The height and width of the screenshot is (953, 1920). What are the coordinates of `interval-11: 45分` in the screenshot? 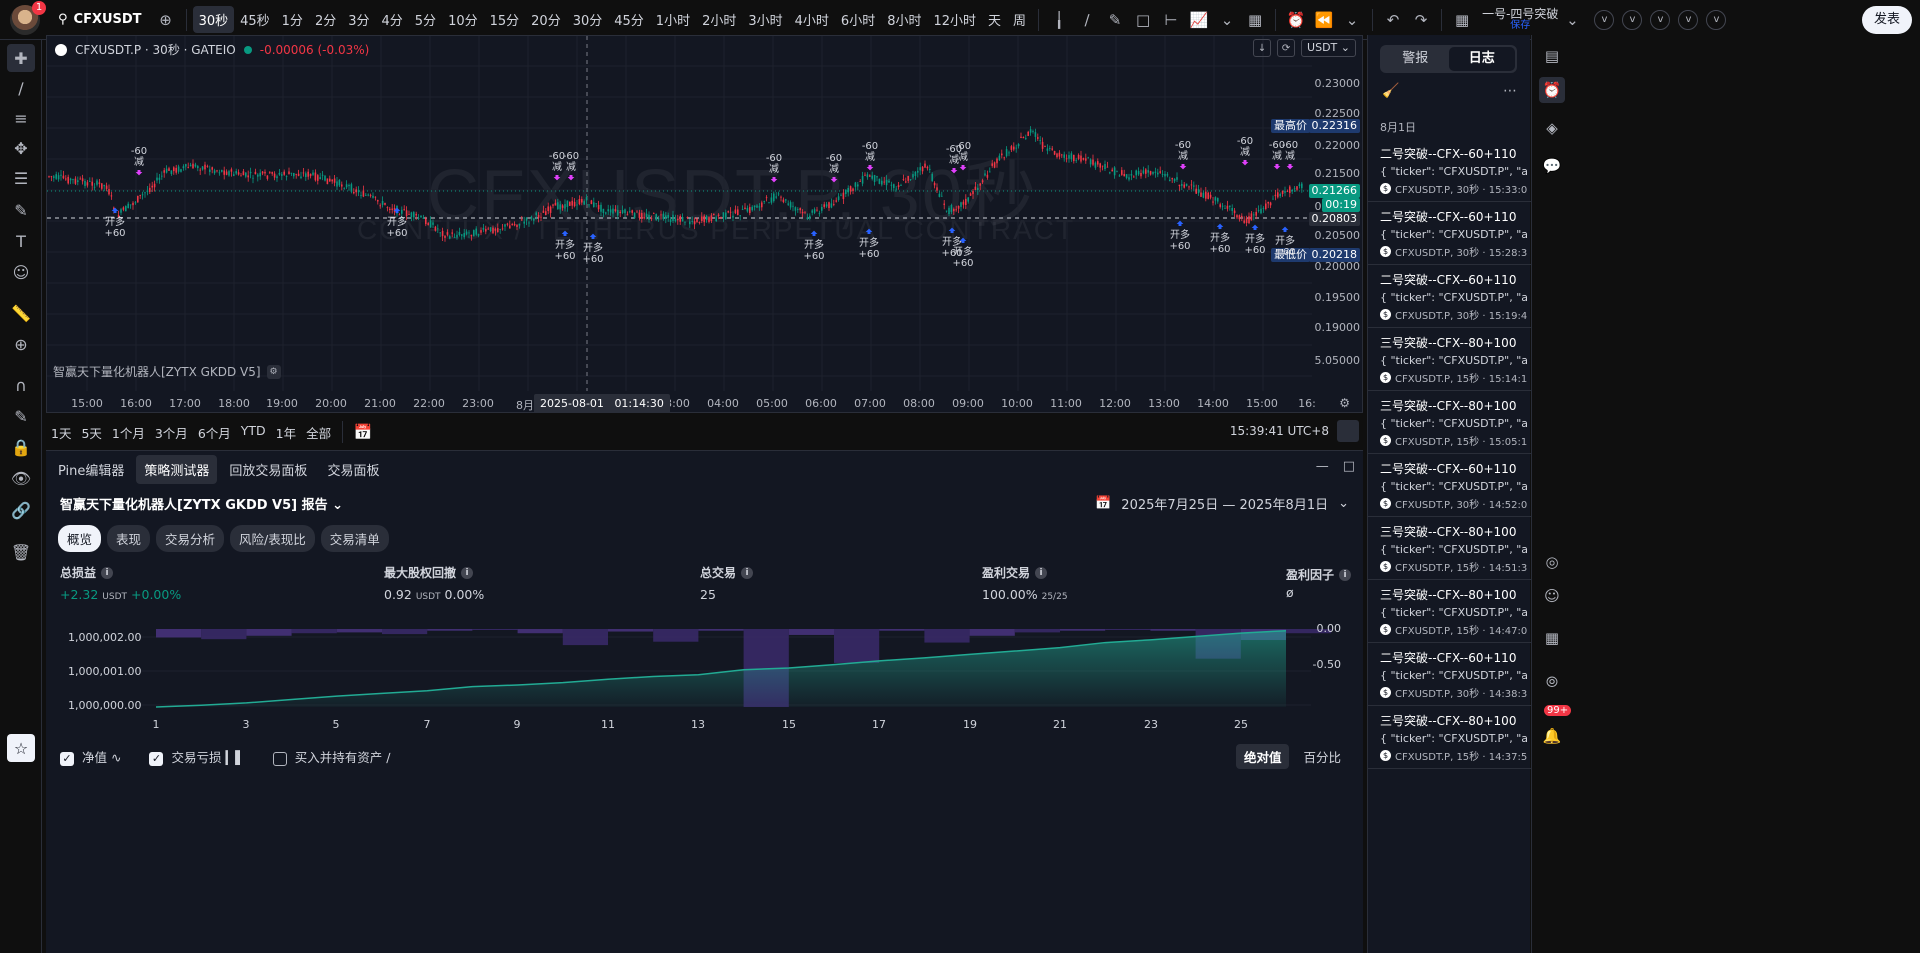 It's located at (629, 19).